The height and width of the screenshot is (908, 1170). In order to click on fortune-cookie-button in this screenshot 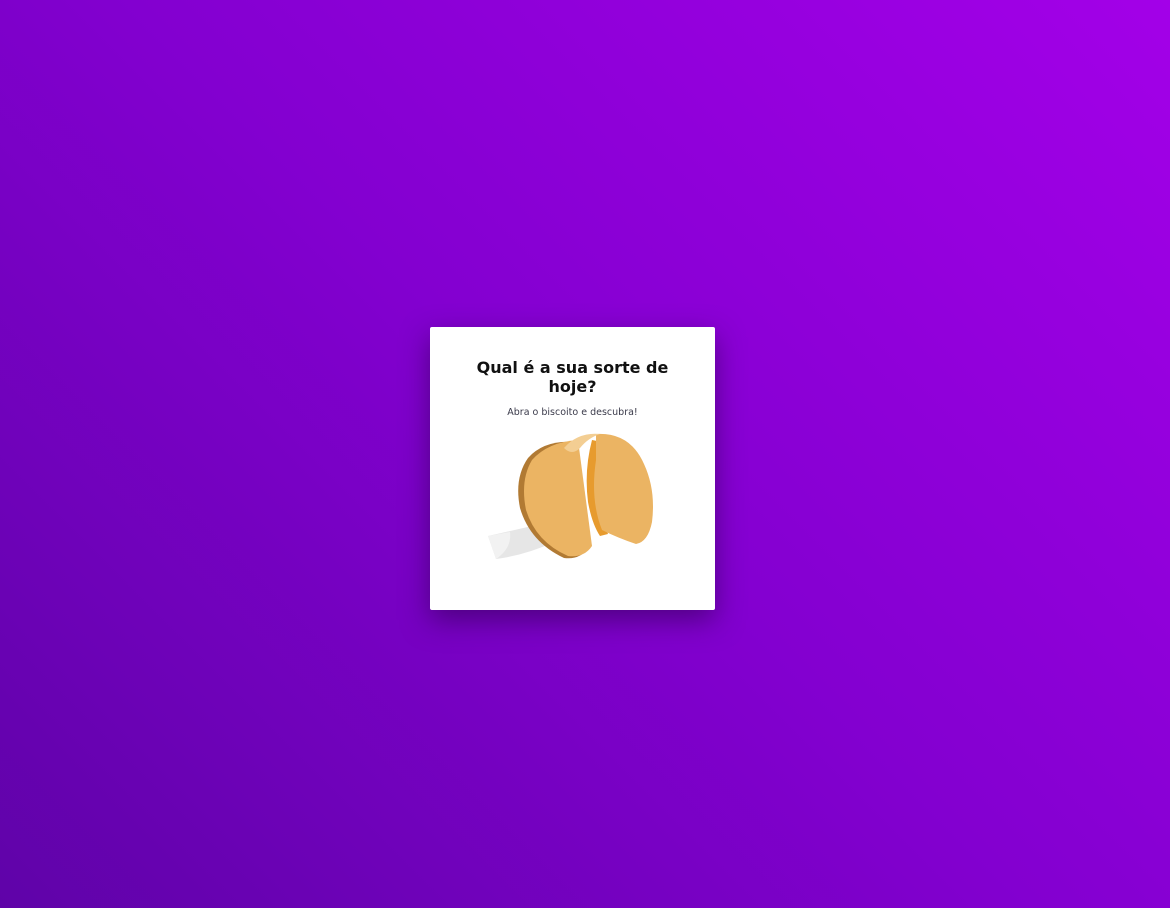, I will do `click(571, 497)`.